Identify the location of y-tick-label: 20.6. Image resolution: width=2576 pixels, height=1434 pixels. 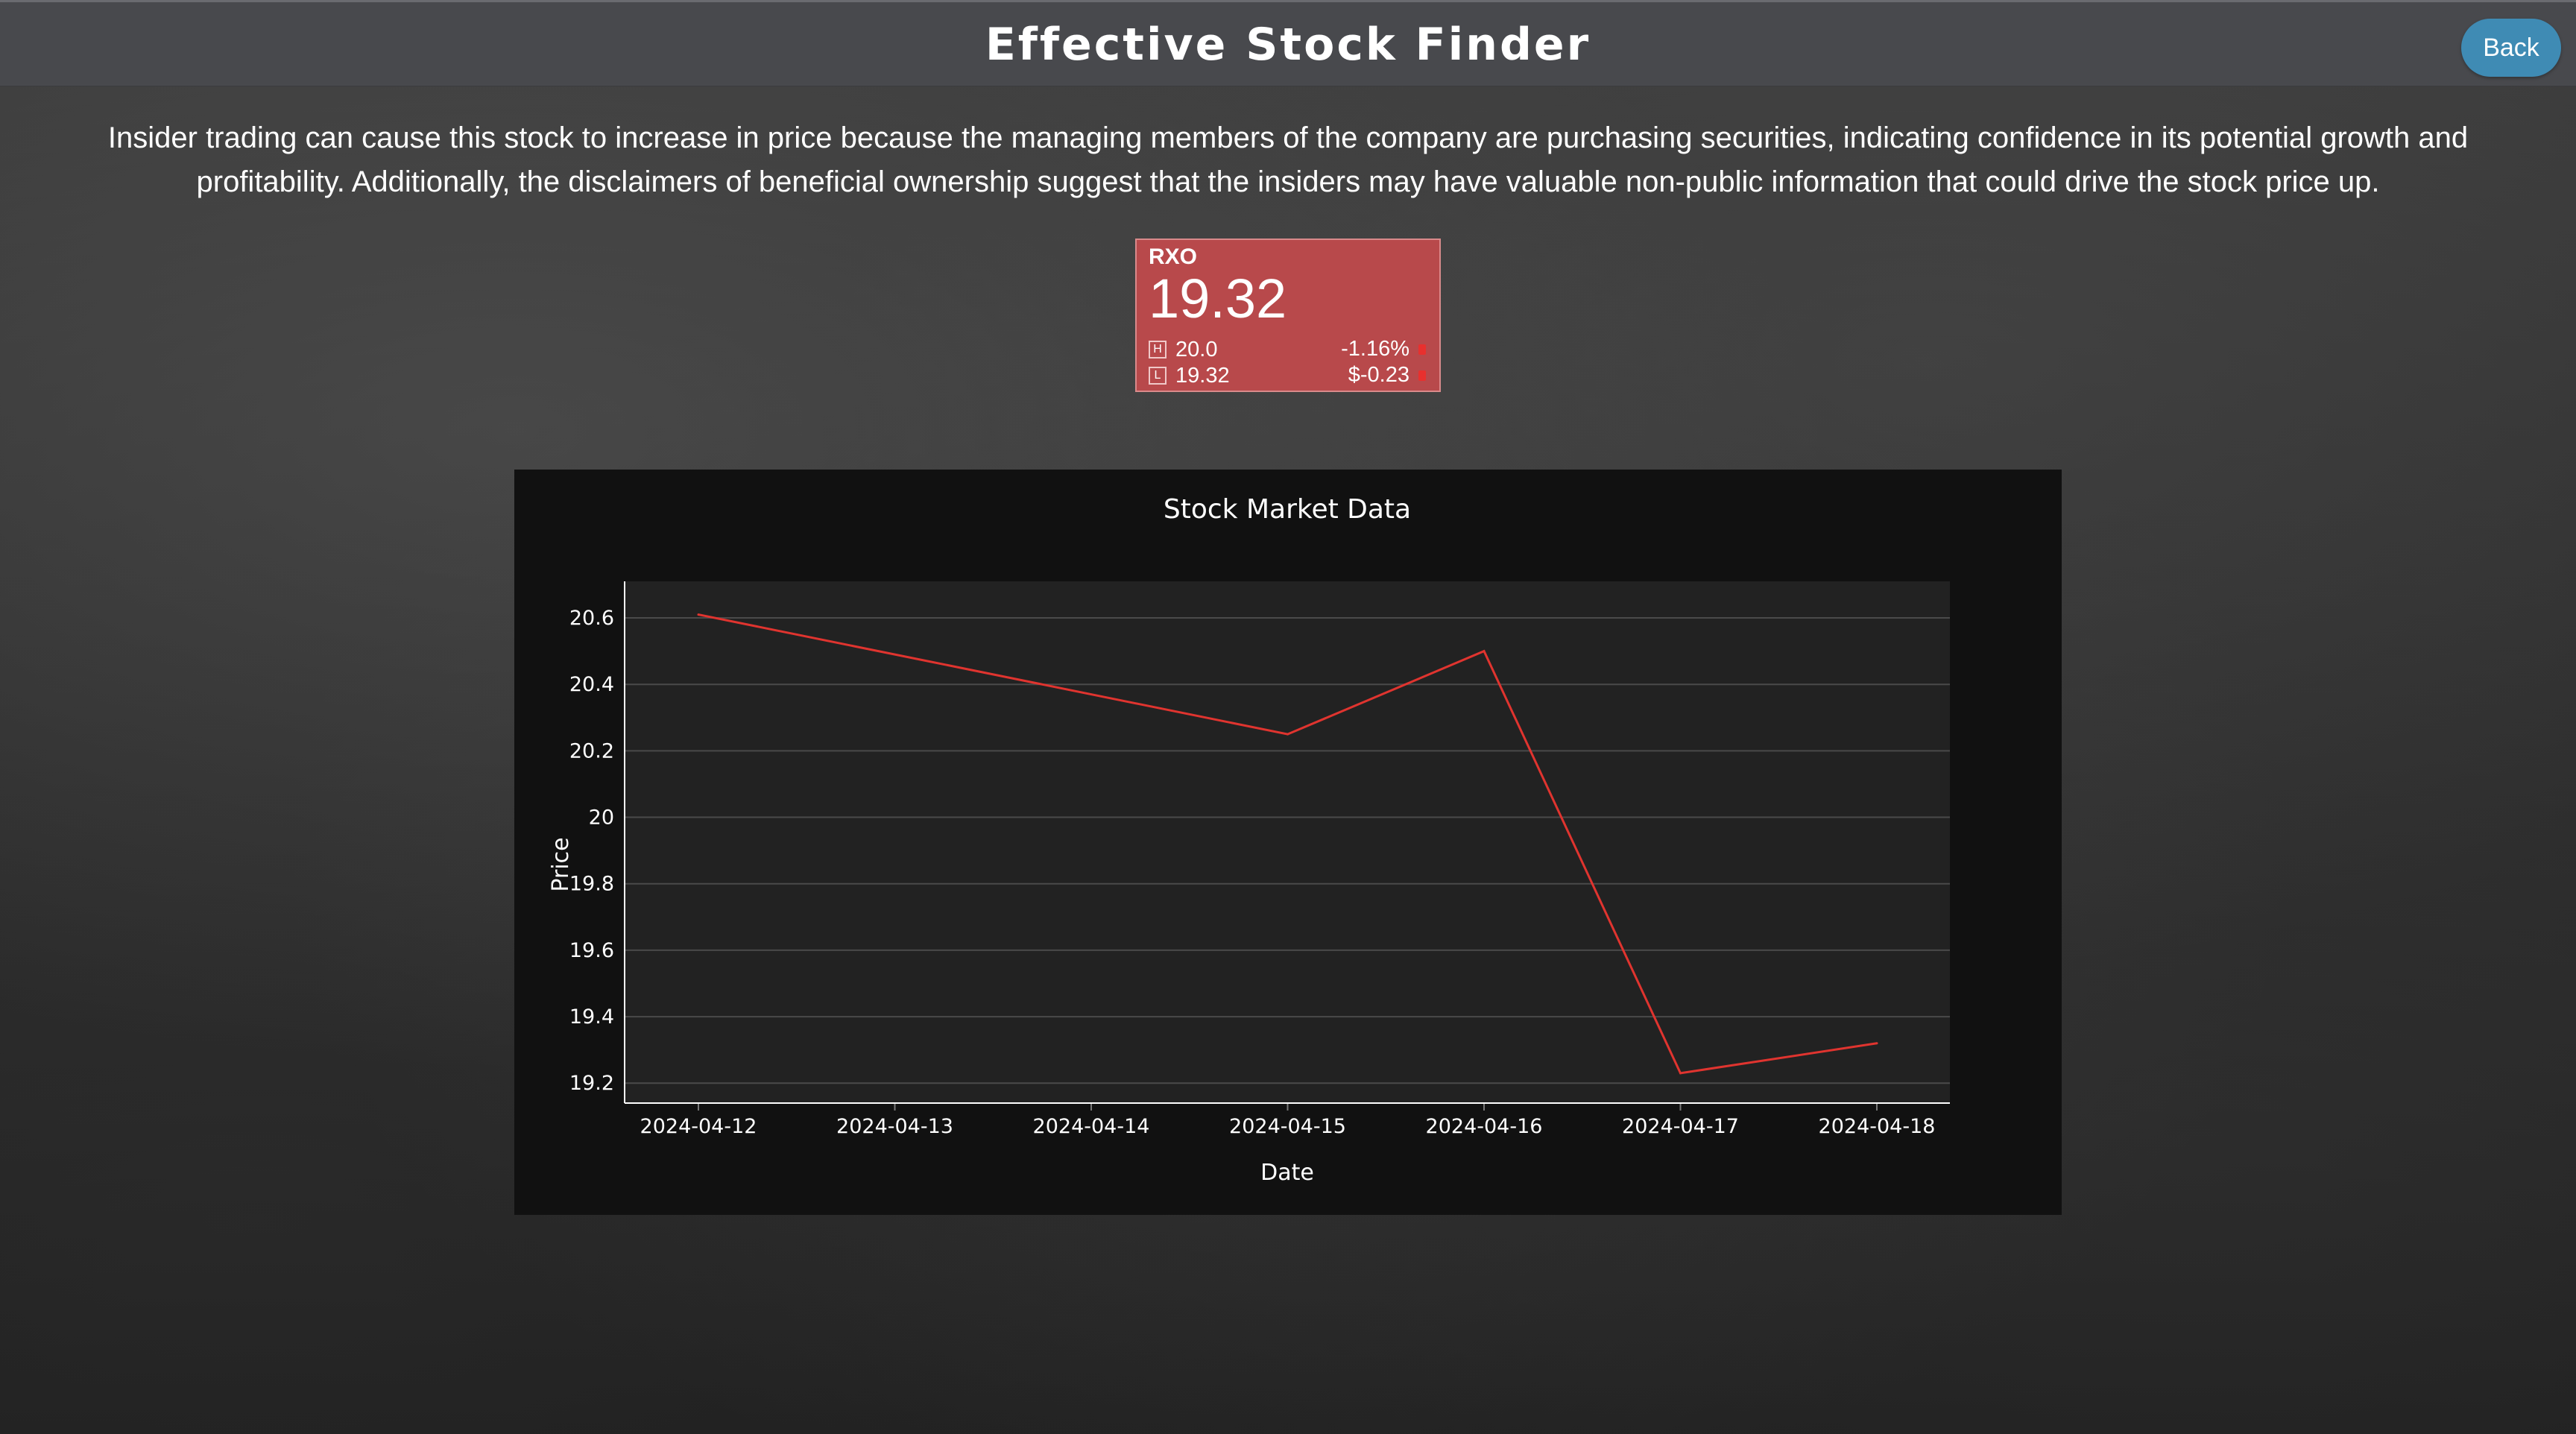
(591, 619).